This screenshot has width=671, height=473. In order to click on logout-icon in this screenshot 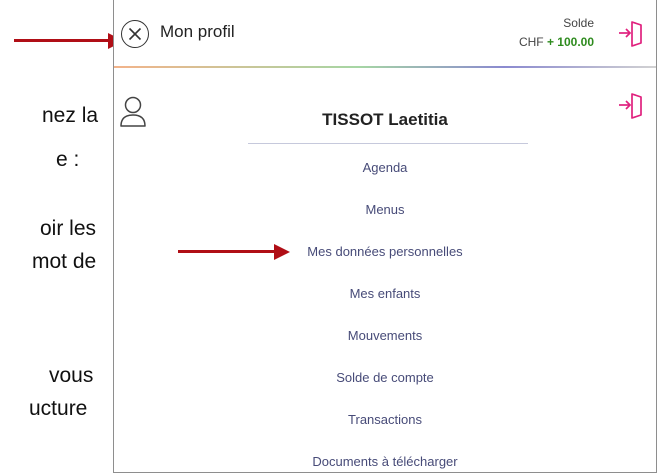, I will do `click(631, 33)`.